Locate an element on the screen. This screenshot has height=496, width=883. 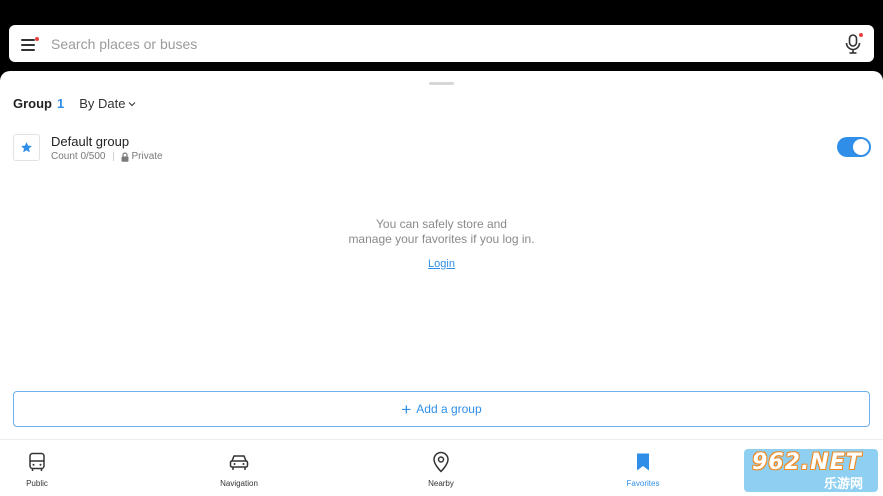
login-prompt-line: You can safely store and is located at coordinates (441, 224).